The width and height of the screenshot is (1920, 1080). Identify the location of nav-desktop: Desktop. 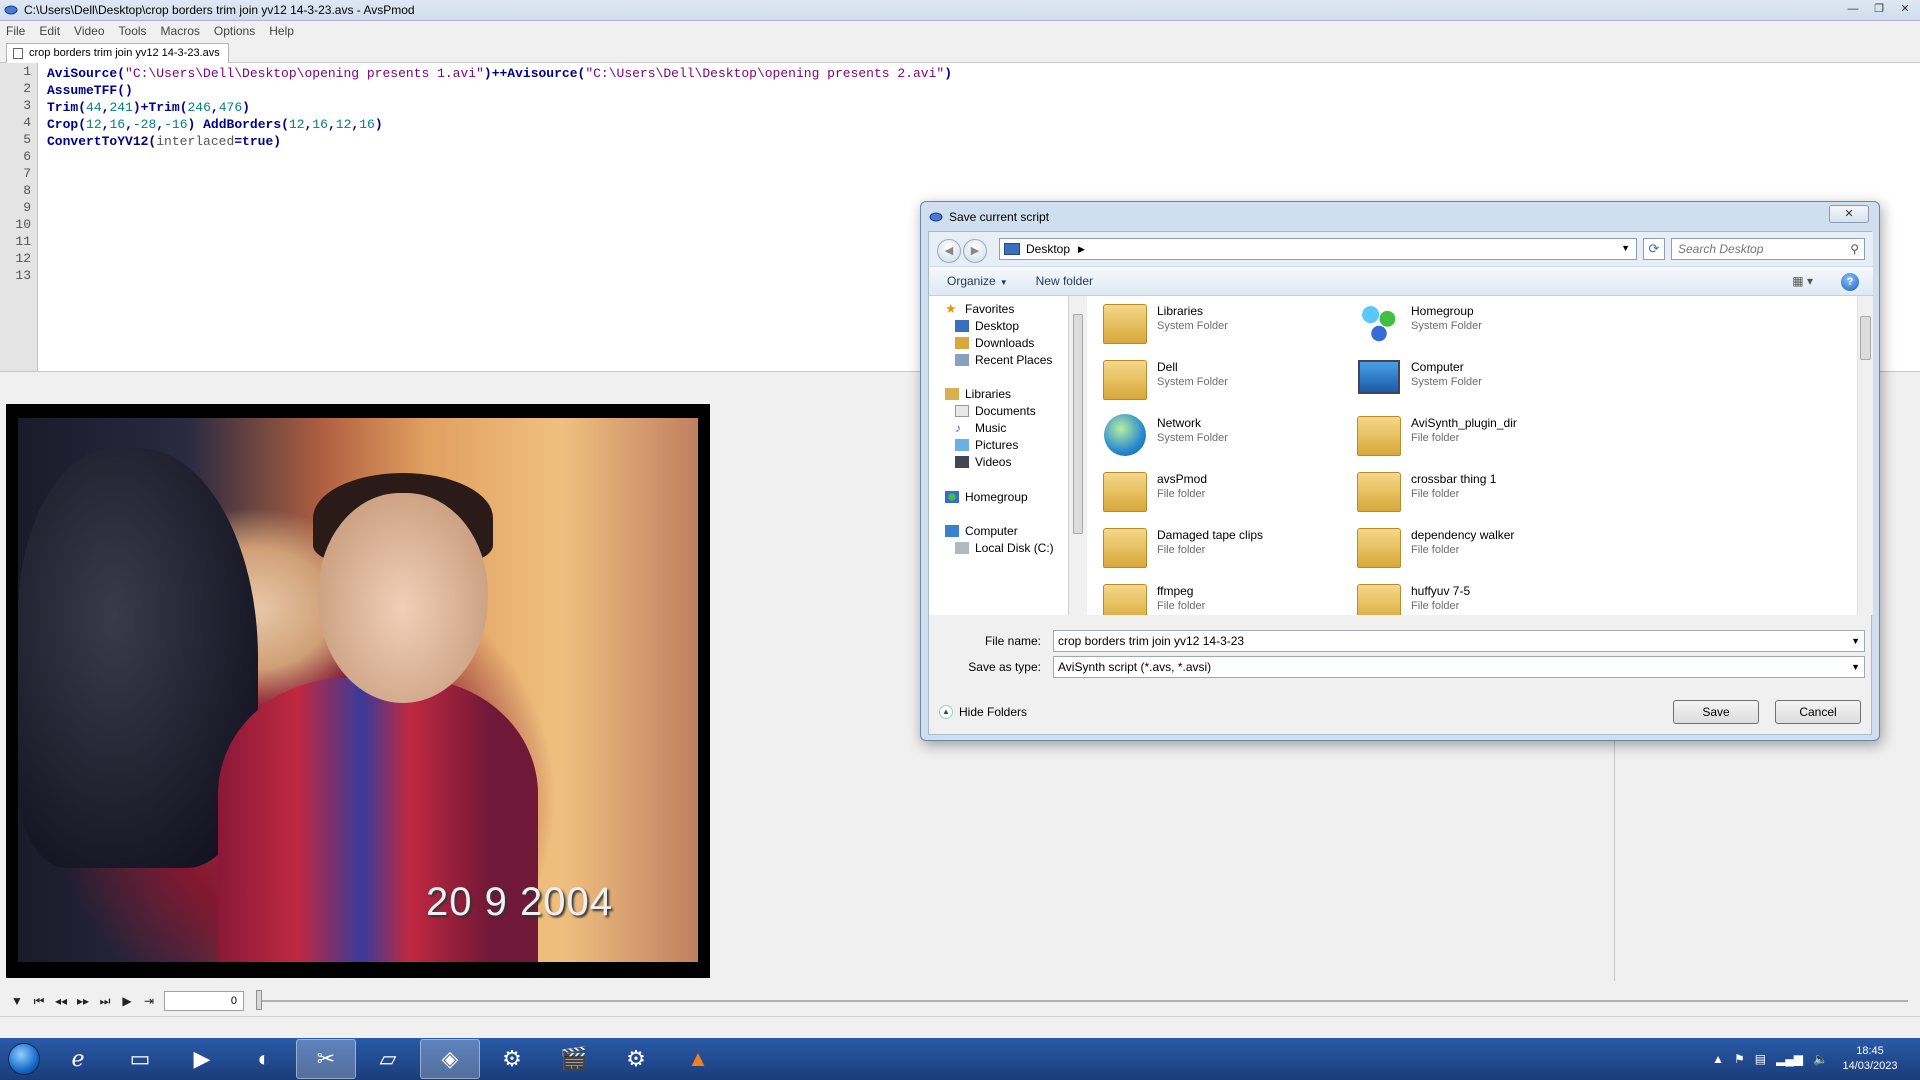
(987, 326).